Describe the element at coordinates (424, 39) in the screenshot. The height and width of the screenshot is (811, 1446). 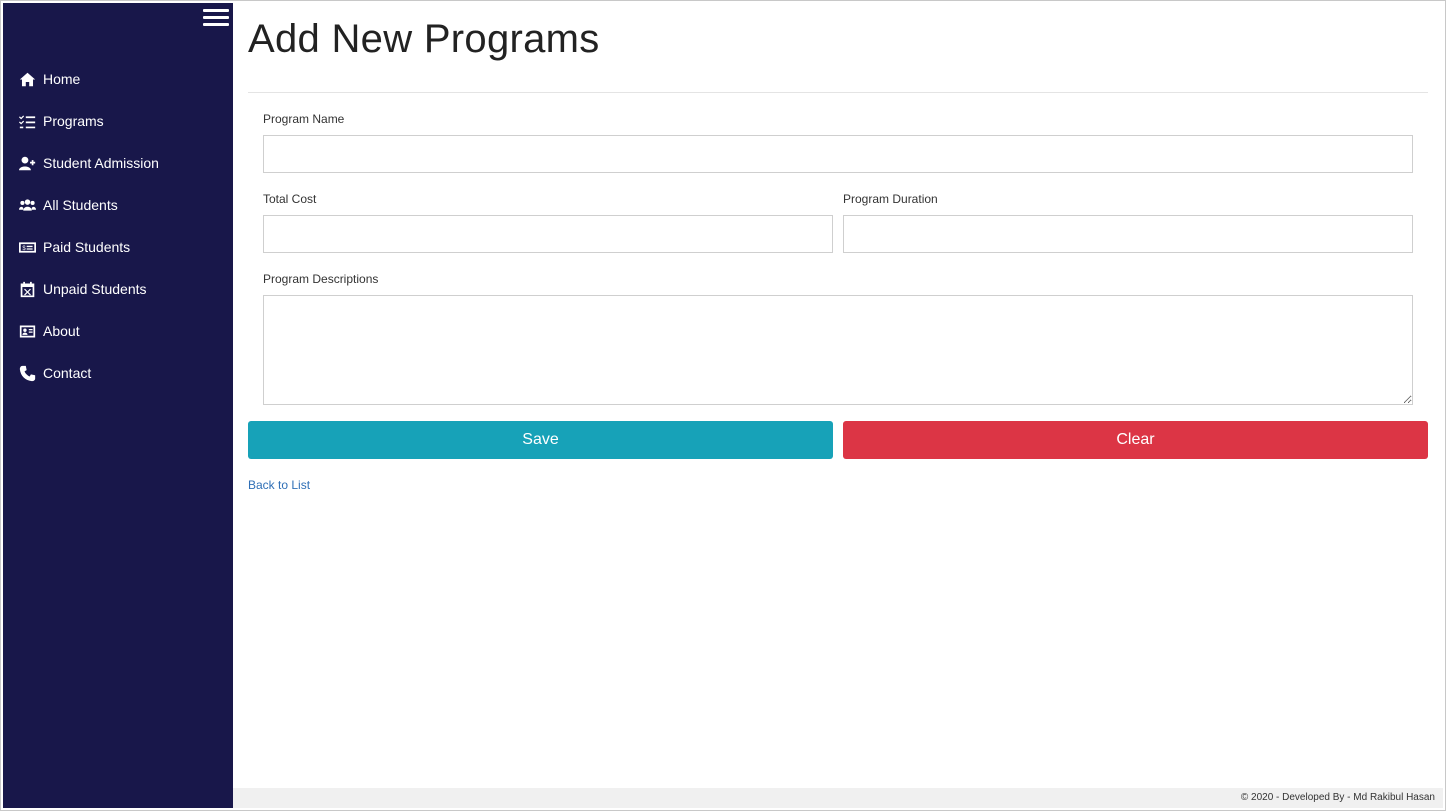
I see `page-title: Add New Programs` at that location.